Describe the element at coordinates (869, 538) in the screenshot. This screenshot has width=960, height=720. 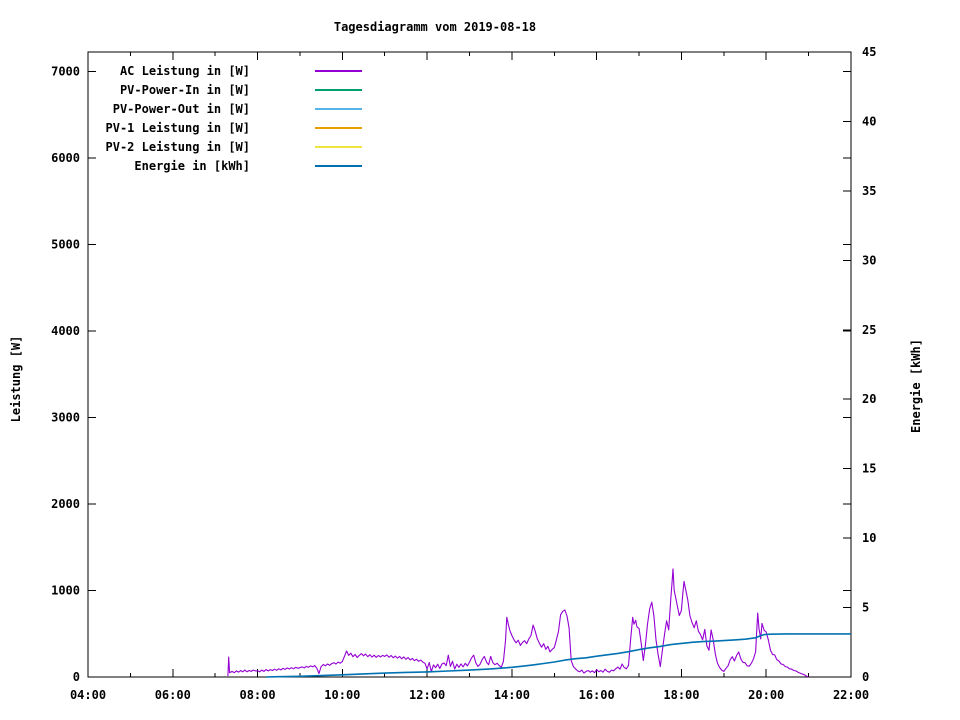
I see `y2-axis-tick-label: 10` at that location.